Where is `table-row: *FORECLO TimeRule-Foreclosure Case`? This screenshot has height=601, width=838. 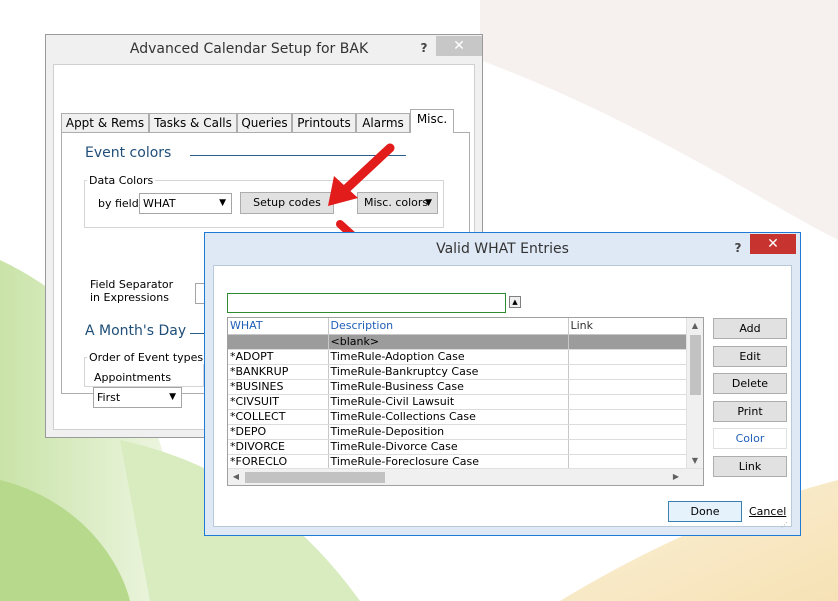
table-row: *FORECLO TimeRule-Foreclosure Case is located at coordinates (458, 462).